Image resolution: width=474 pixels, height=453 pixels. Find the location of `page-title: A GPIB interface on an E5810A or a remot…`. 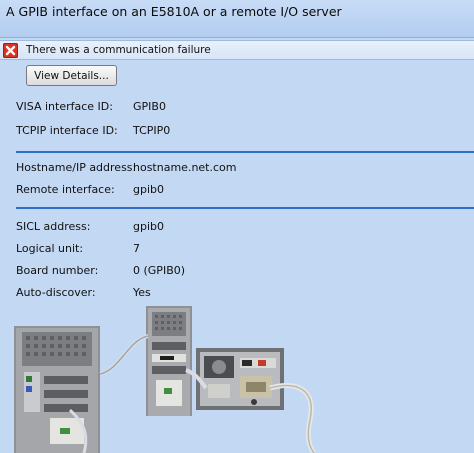

page-title: A GPIB interface on an E5810A or a remot… is located at coordinates (174, 11).